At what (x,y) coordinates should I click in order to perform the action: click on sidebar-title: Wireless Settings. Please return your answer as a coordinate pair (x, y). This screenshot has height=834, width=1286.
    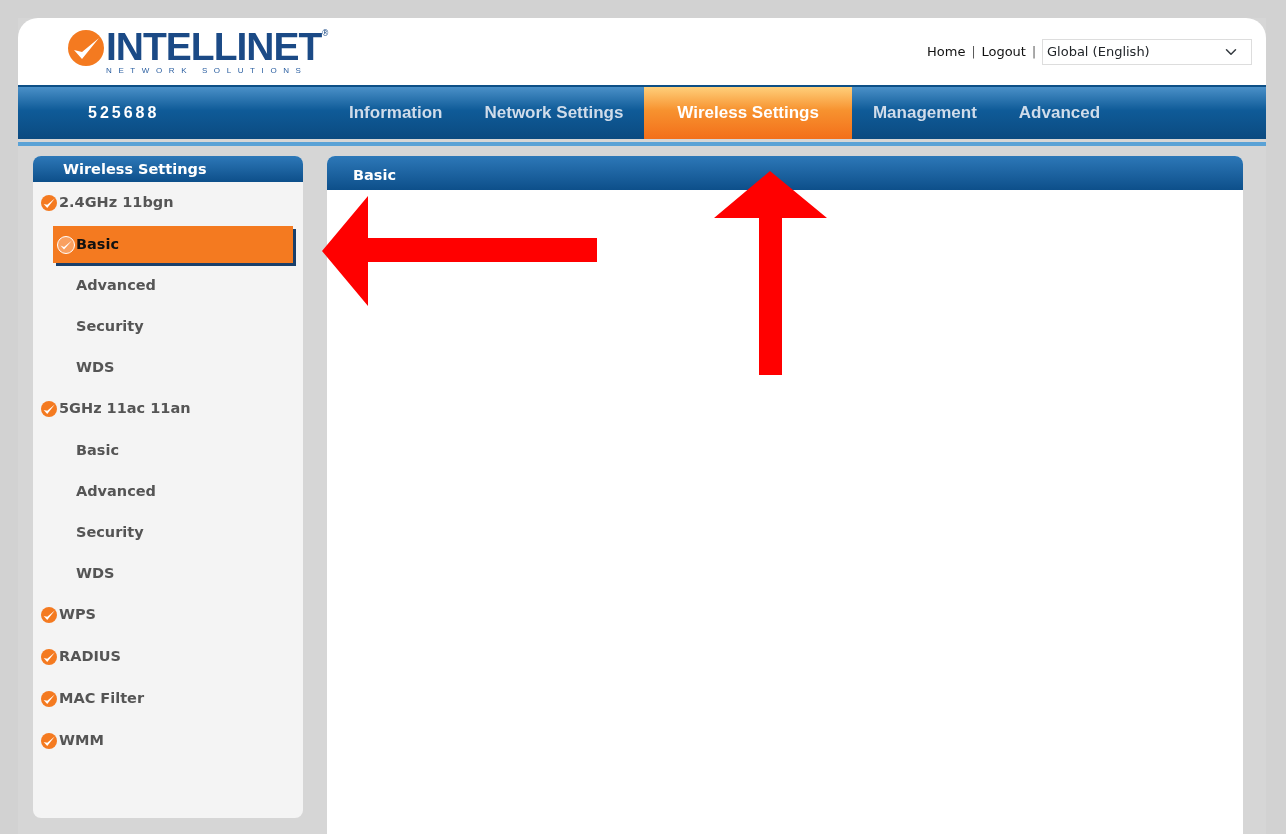
    Looking at the image, I should click on (168, 169).